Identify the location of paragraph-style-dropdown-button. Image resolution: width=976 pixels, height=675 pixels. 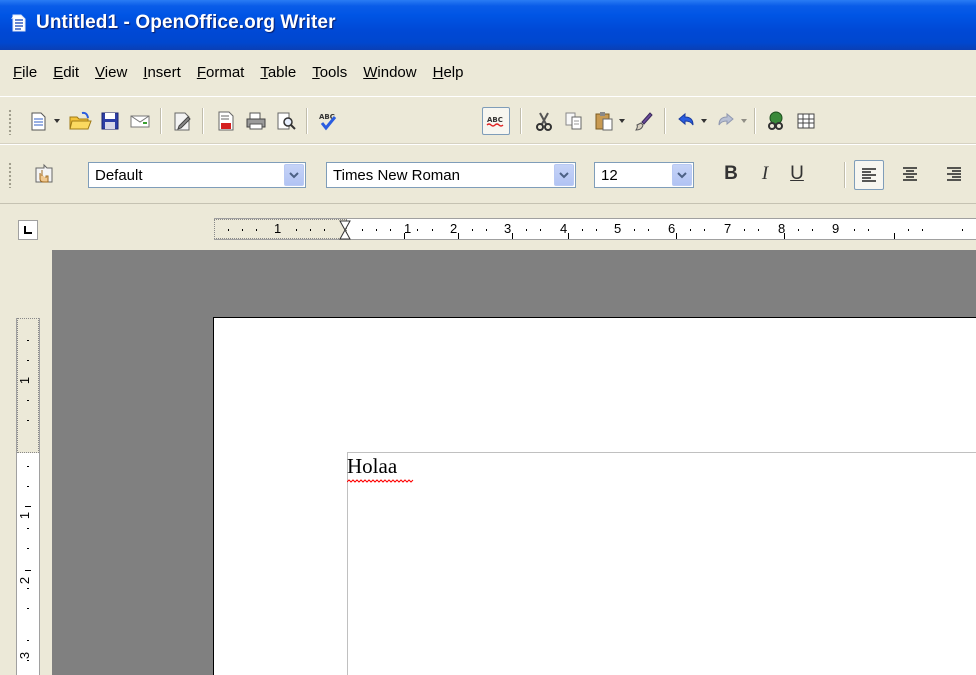
(294, 175).